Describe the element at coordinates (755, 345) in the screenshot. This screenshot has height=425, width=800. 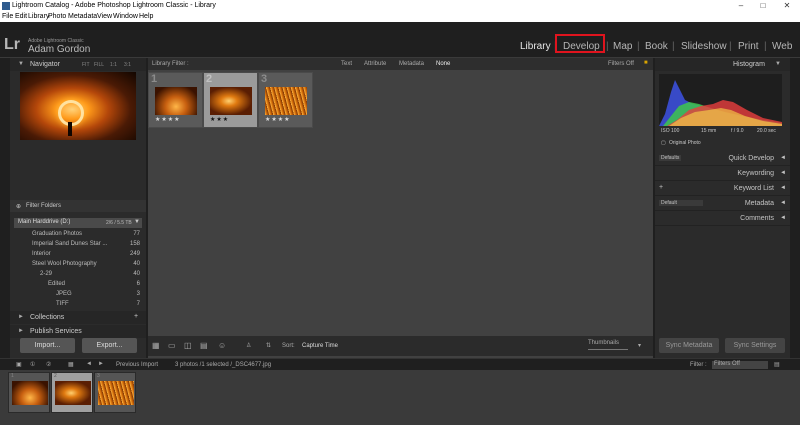
I see `sync-settings-button: Sync Settings` at that location.